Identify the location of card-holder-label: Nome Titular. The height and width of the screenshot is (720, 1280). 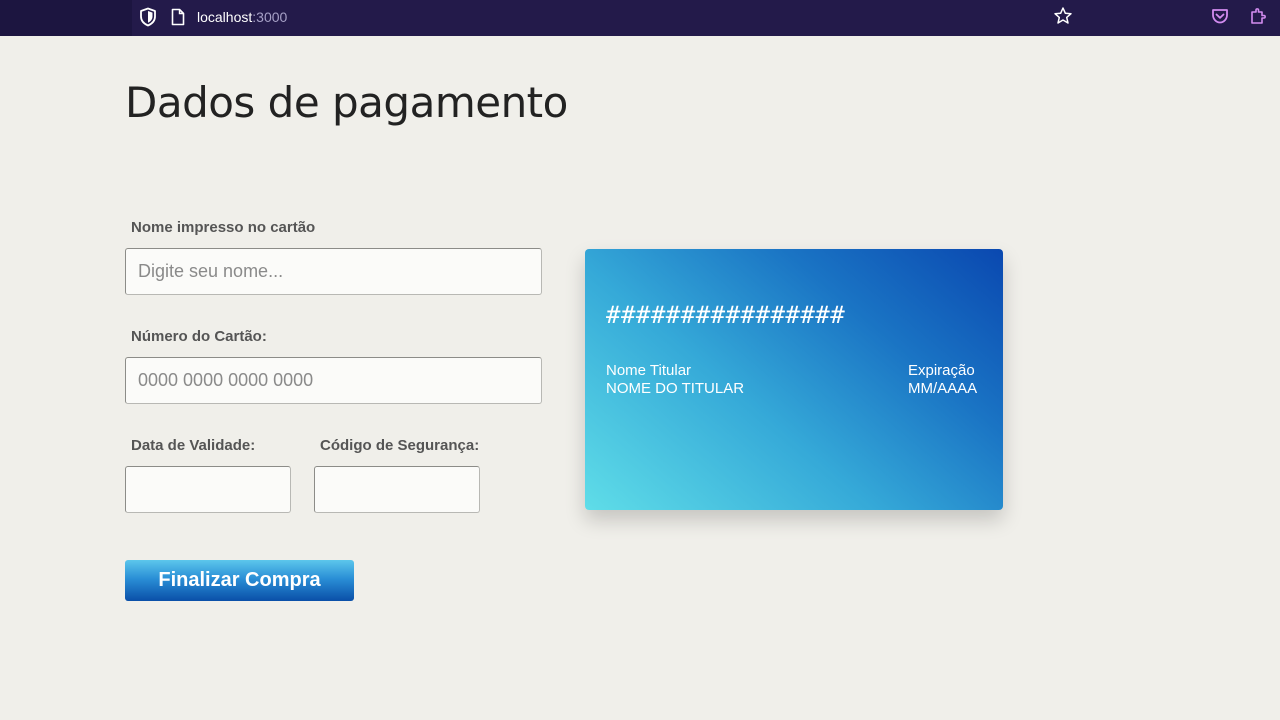
(649, 370).